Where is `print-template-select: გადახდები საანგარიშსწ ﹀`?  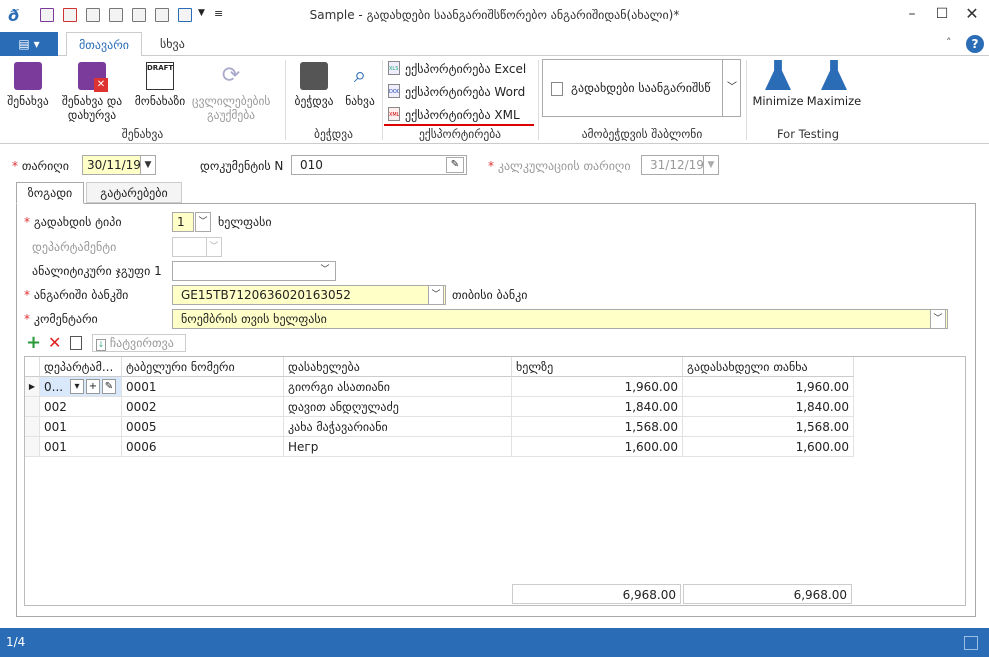
print-template-select: გადახდები საანგარიშსწ ﹀ is located at coordinates (641, 88).